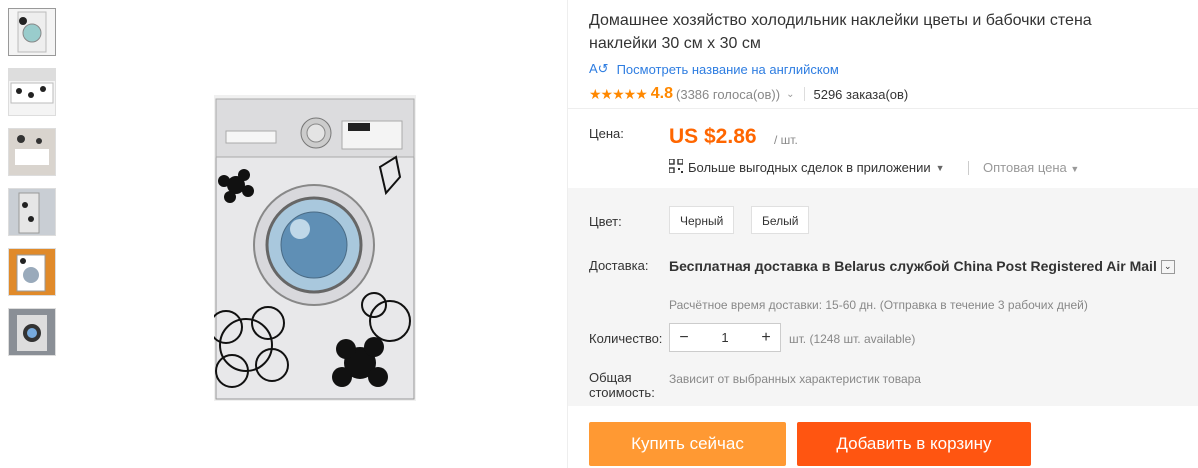  What do you see at coordinates (606, 133) in the screenshot?
I see `price-label: Цена:` at bounding box center [606, 133].